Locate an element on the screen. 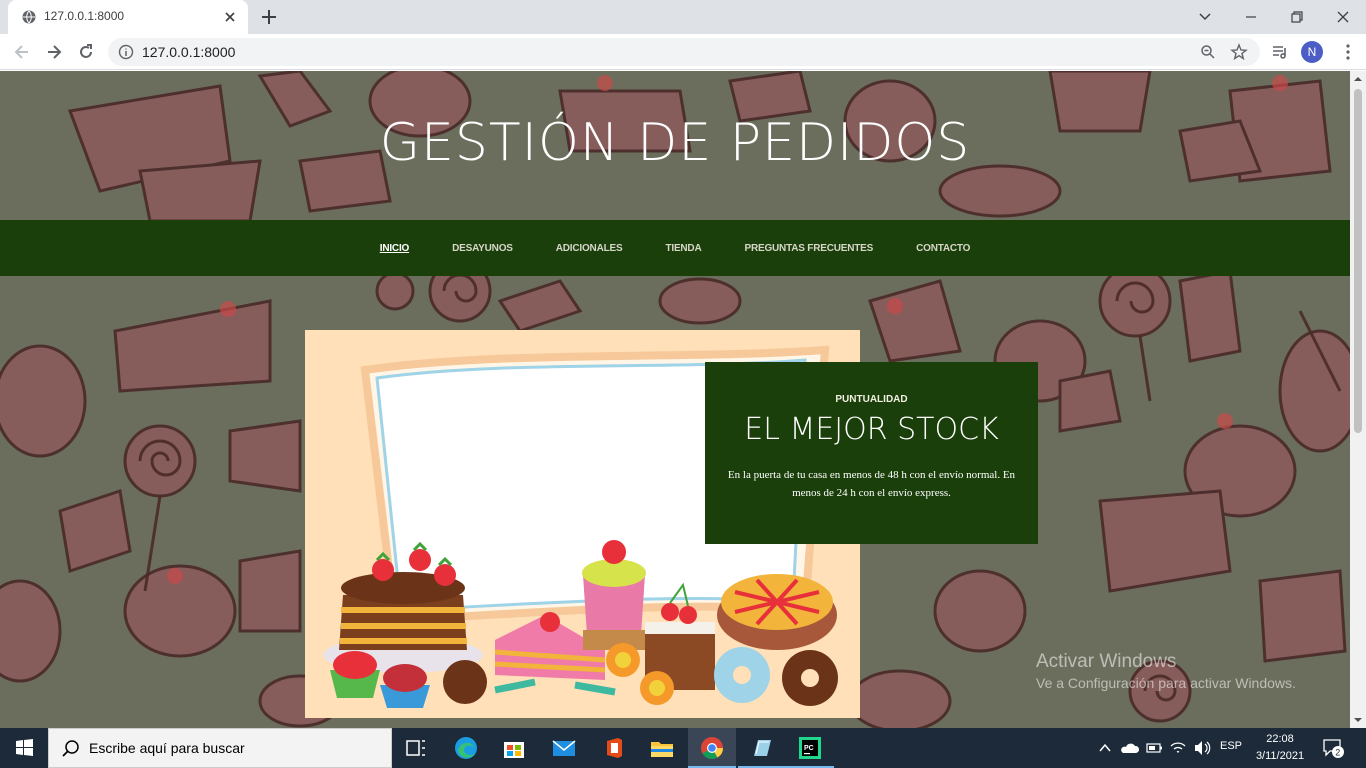  address-bar: 127.0.0.1:8000 is located at coordinates (684, 52).